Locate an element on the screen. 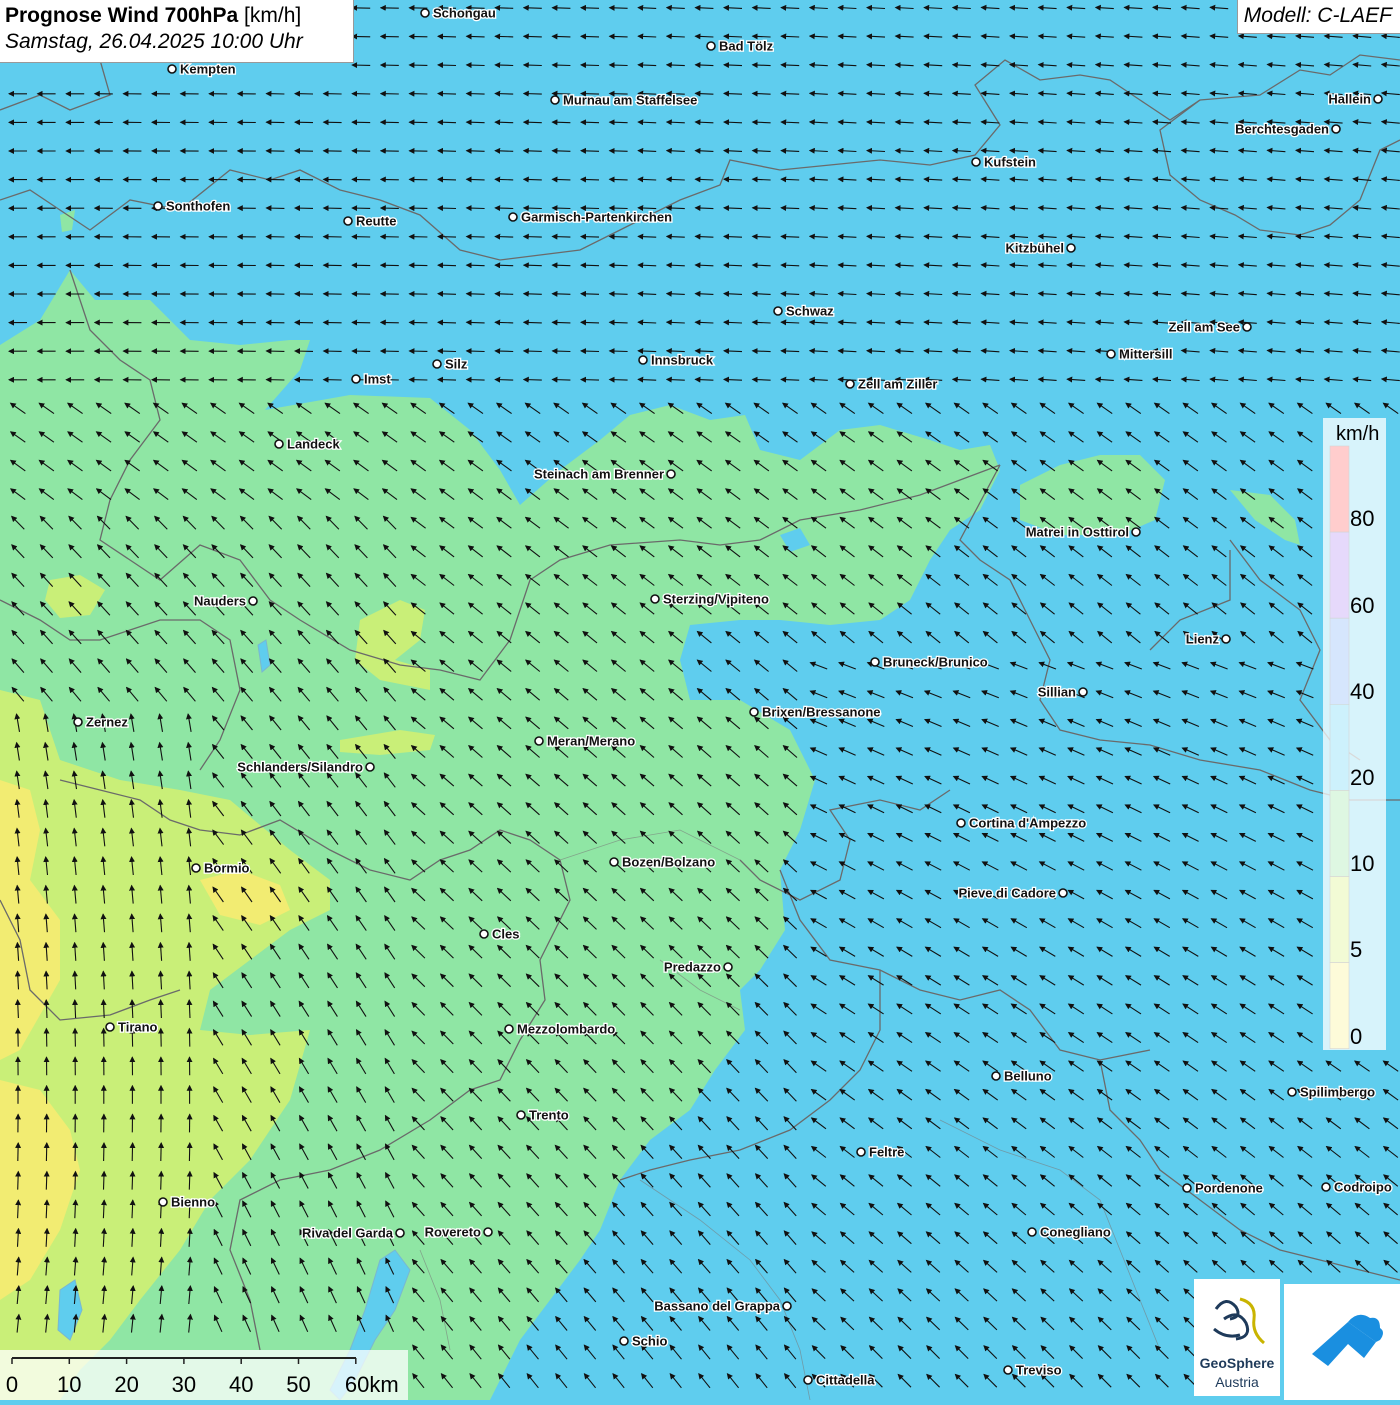  place-label: Bruneck/Brunico is located at coordinates (935, 662).